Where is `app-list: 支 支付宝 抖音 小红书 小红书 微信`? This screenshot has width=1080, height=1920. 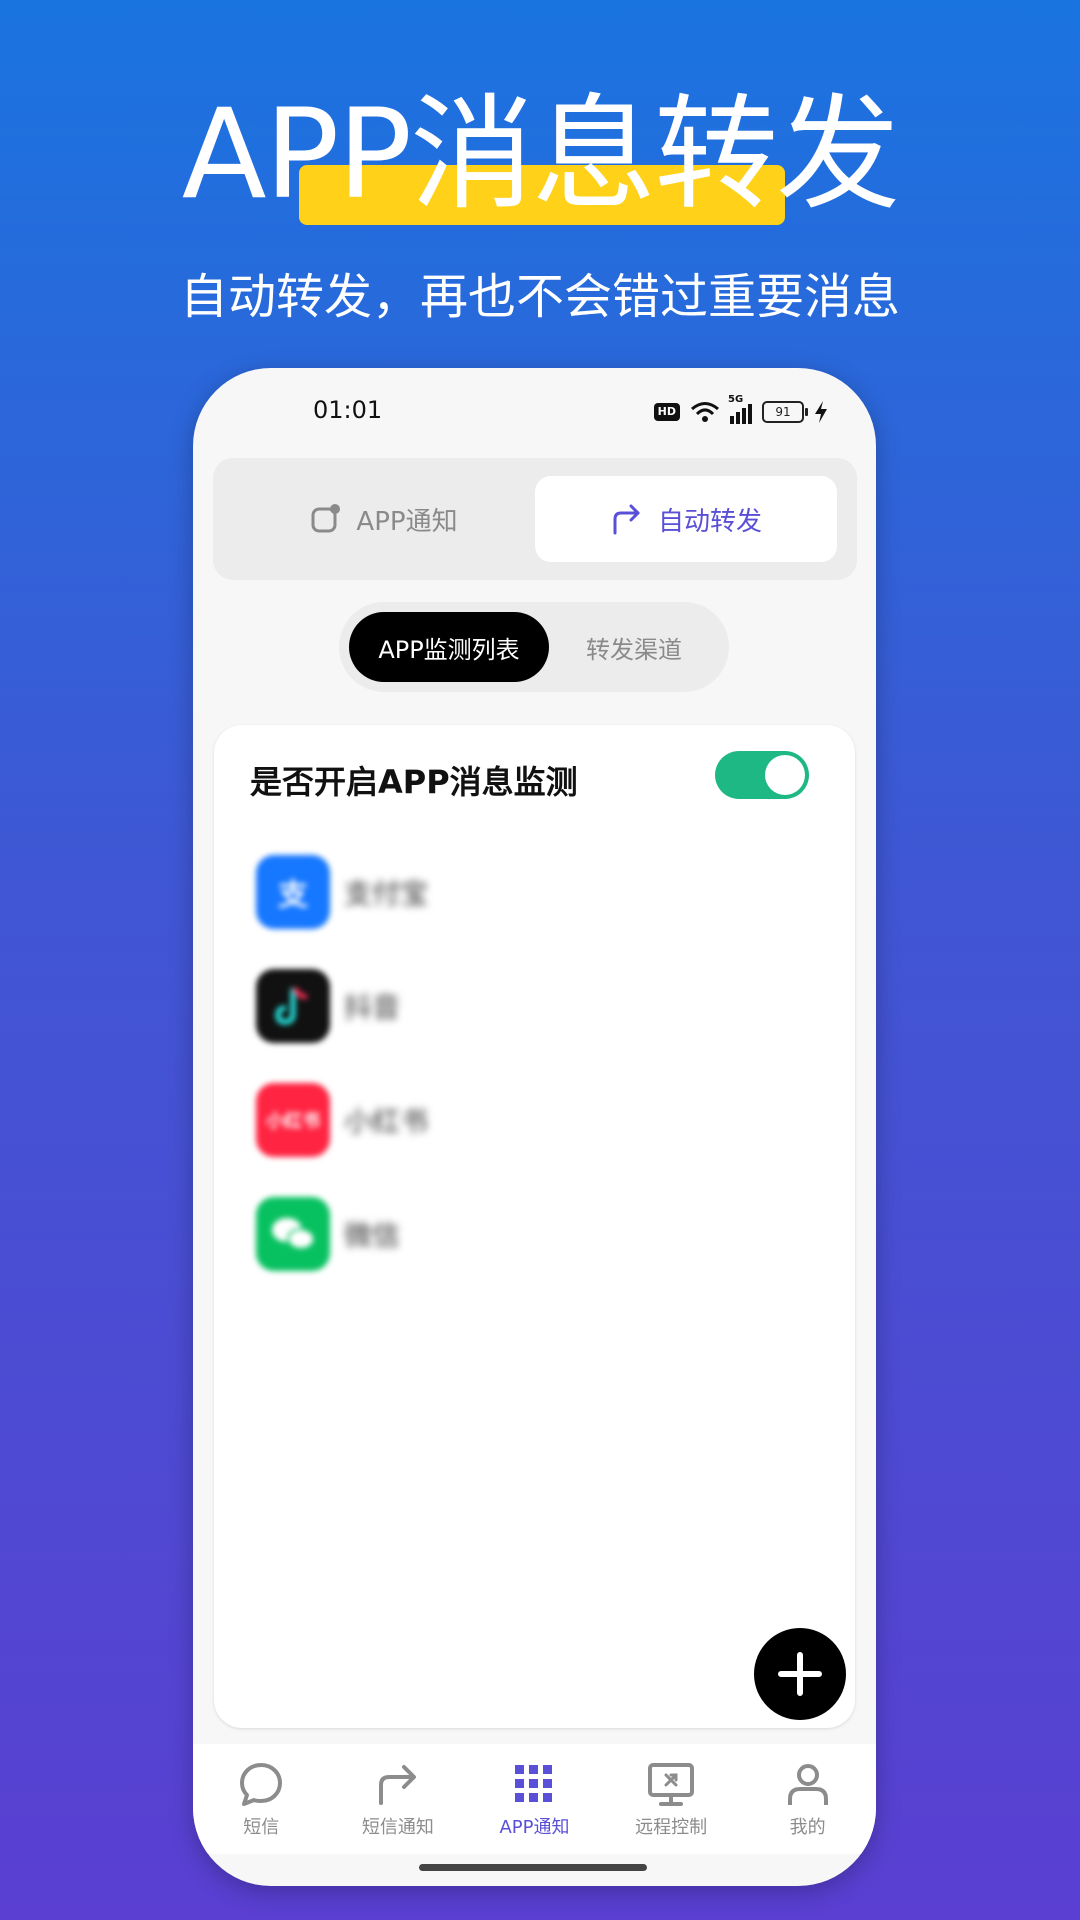
app-list: 支 支付宝 抖音 小红书 小红书 微信 is located at coordinates (342, 1063).